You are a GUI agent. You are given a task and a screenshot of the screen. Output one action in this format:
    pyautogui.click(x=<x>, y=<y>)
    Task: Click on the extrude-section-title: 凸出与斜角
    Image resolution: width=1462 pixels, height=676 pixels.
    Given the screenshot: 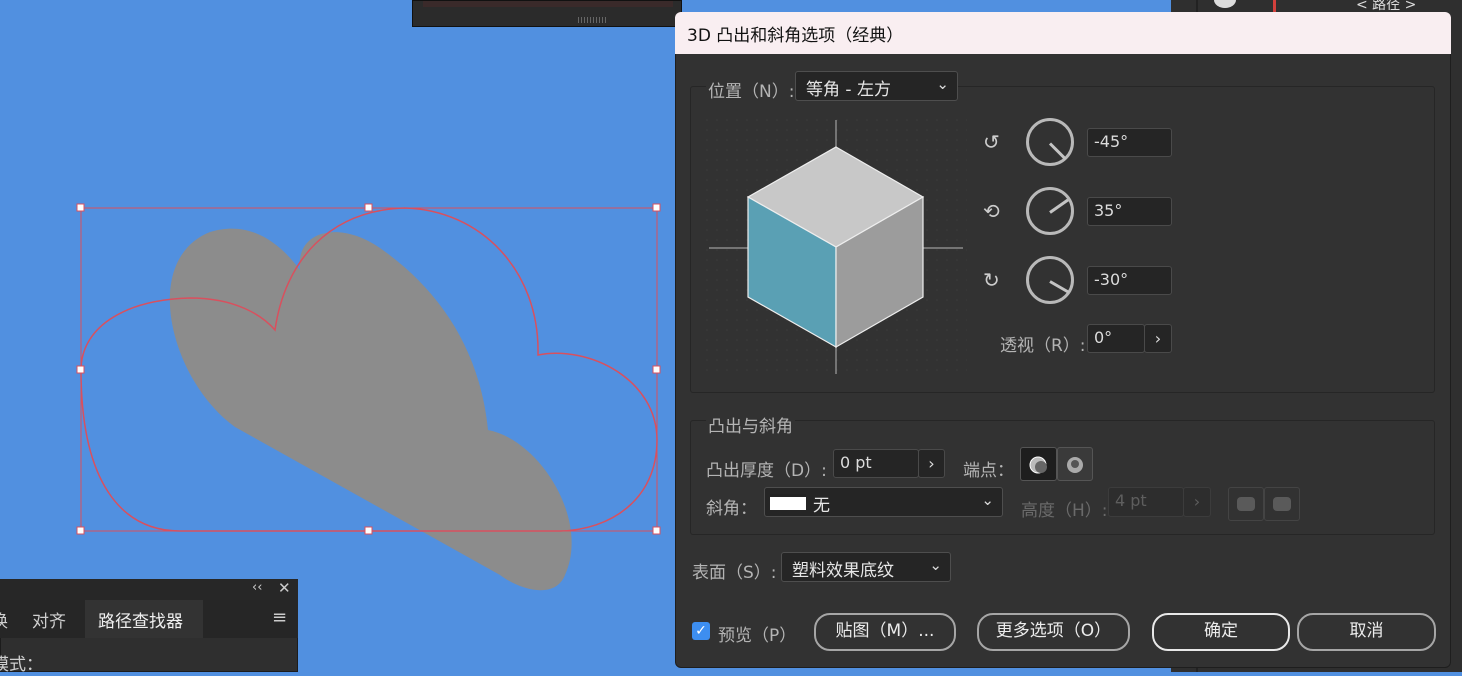 What is the action you would take?
    pyautogui.click(x=750, y=424)
    